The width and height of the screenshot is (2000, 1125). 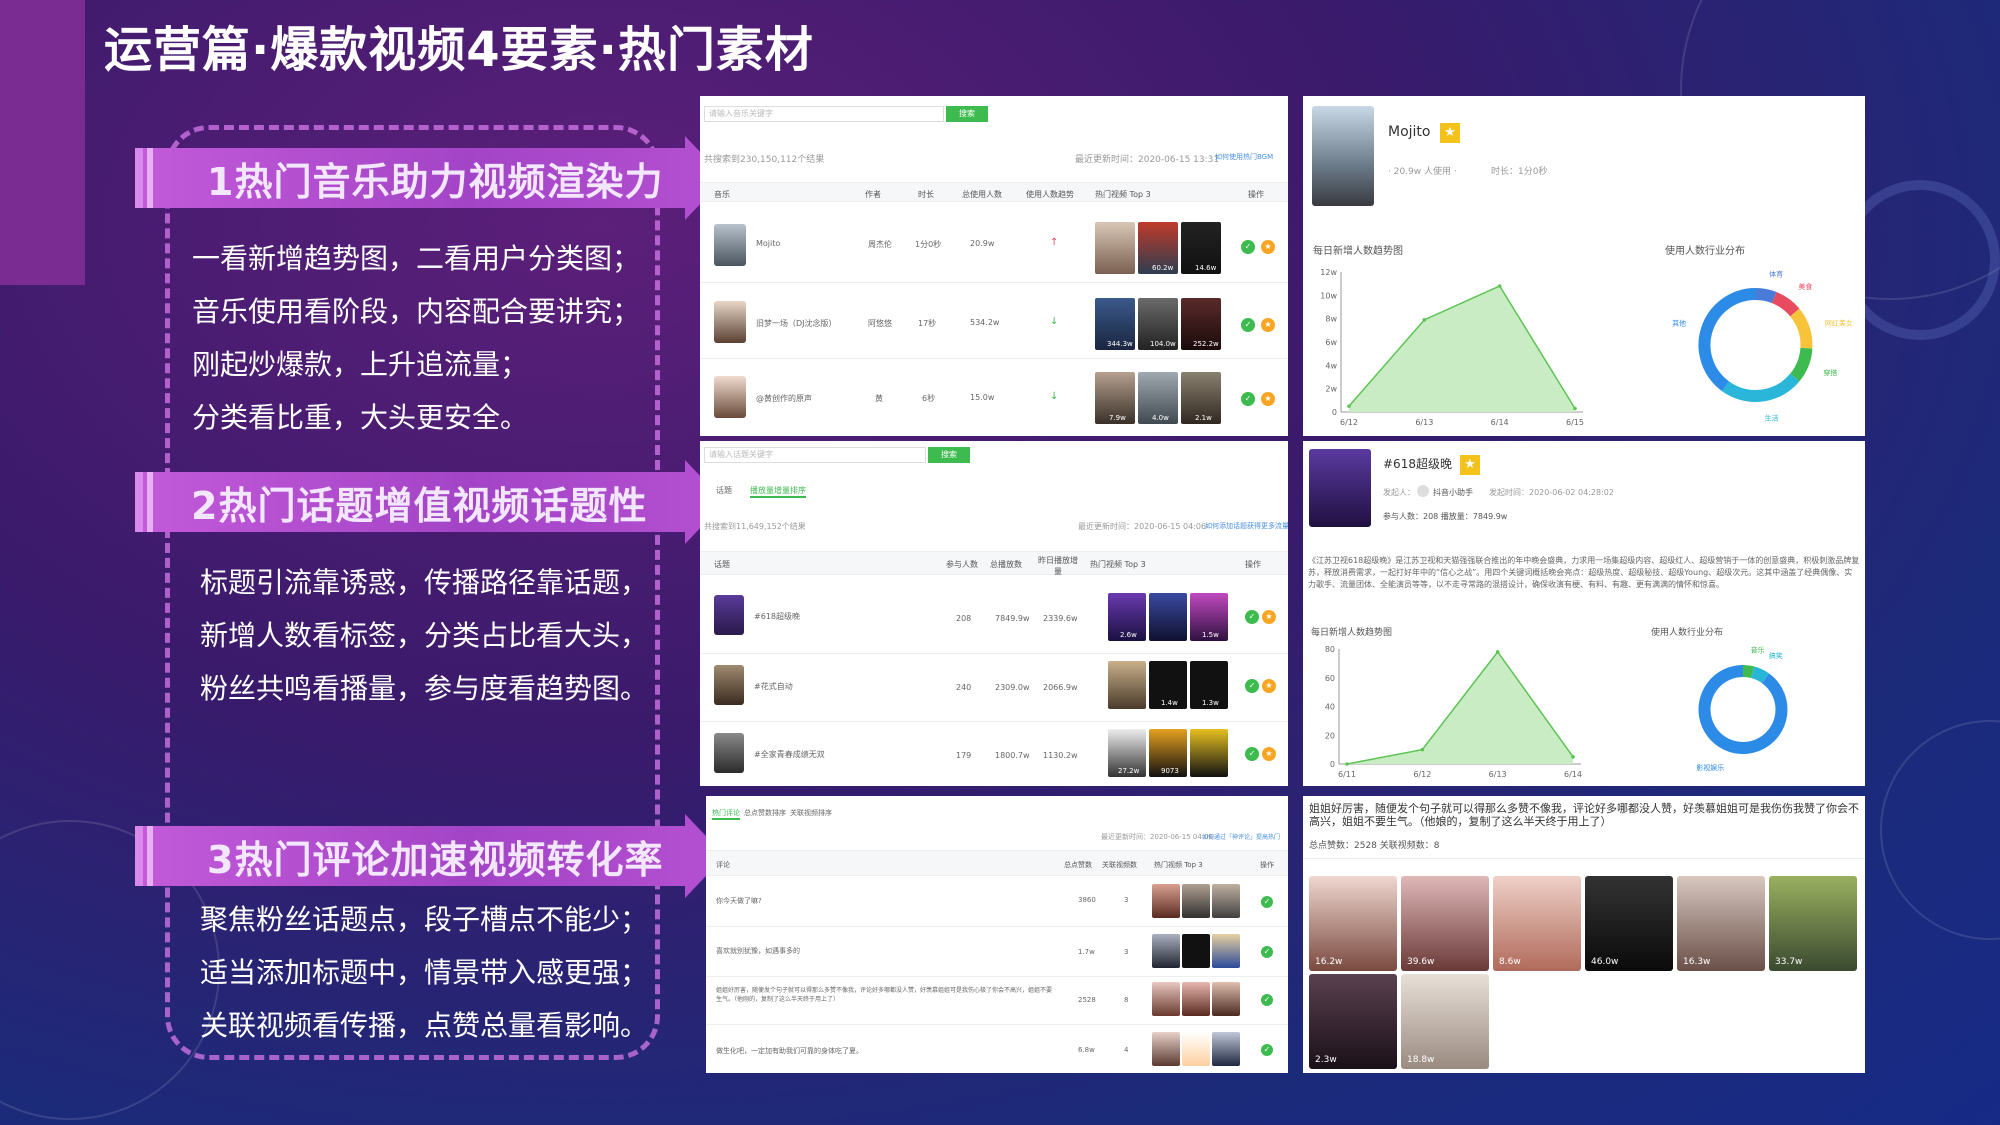 What do you see at coordinates (796, 323) in the screenshot?
I see `music-name: 旧梦一场（DJ沈念版）` at bounding box center [796, 323].